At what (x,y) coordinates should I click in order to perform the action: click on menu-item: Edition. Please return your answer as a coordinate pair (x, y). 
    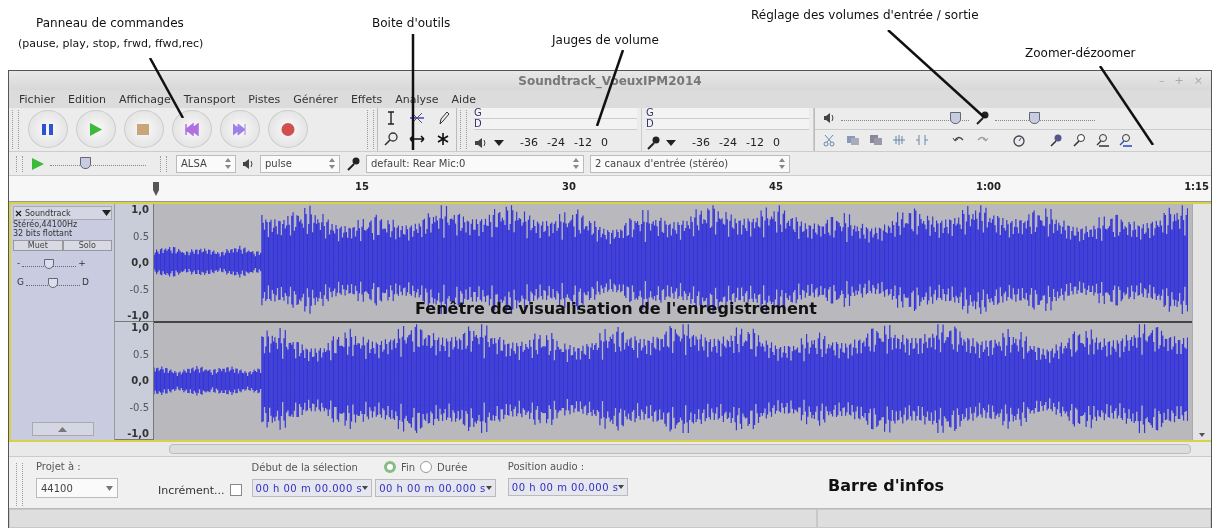
    Looking at the image, I should click on (86, 99).